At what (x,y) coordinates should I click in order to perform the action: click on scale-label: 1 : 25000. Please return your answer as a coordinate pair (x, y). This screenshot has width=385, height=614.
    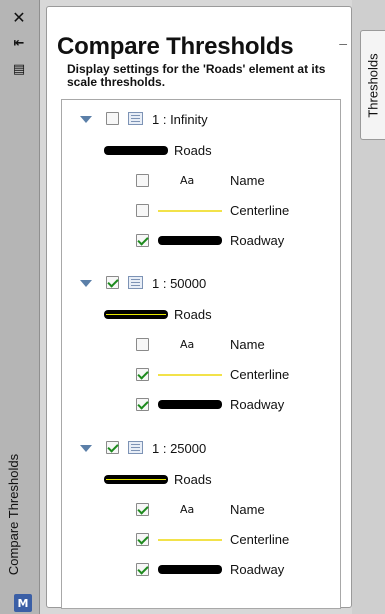
    Looking at the image, I should click on (179, 448).